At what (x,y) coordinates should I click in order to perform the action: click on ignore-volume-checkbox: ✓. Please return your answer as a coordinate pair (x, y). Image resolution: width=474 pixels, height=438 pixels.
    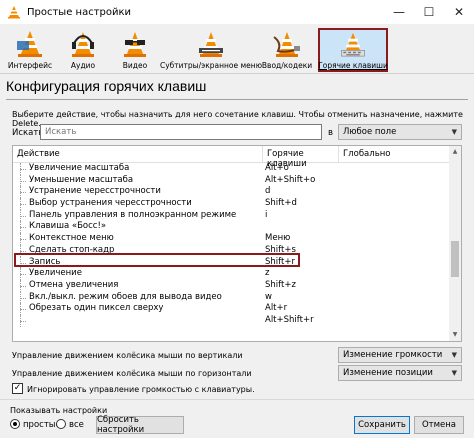
    Looking at the image, I should click on (17, 388).